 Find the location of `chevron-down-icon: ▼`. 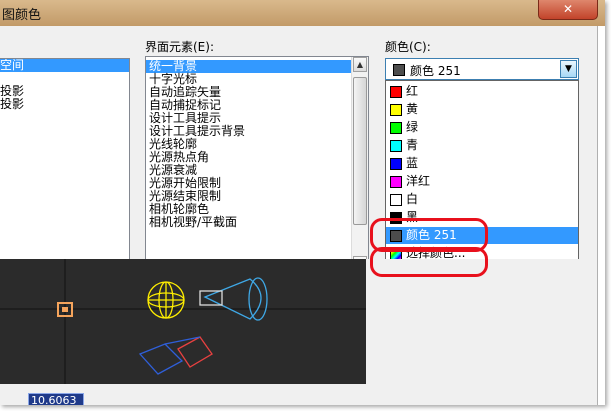

chevron-down-icon: ▼ is located at coordinates (568, 69).